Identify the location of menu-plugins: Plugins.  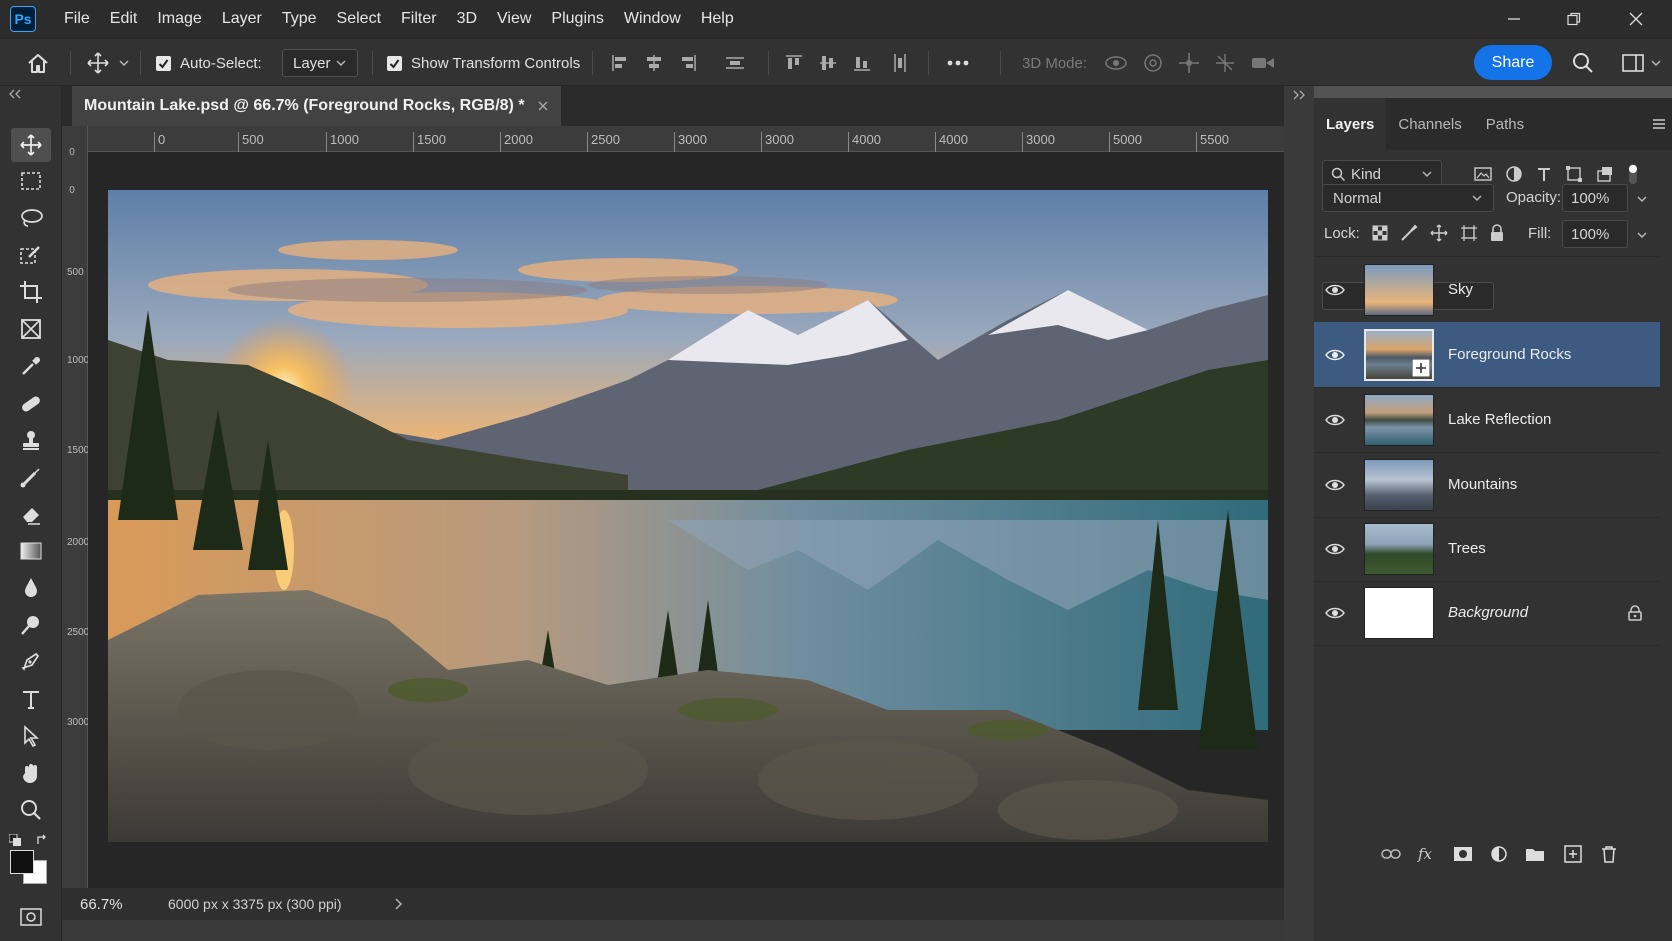
(577, 19).